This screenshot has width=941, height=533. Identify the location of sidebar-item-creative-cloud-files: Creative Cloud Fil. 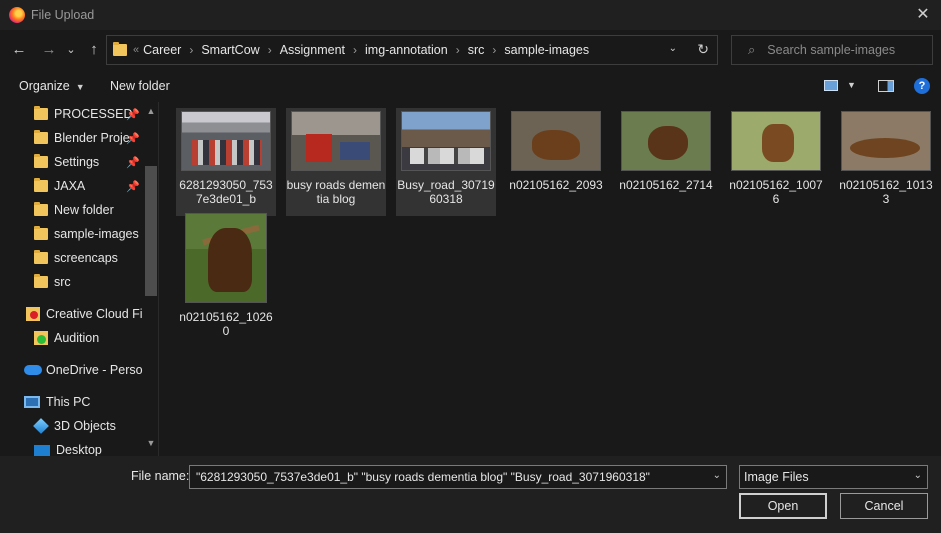
(85, 314).